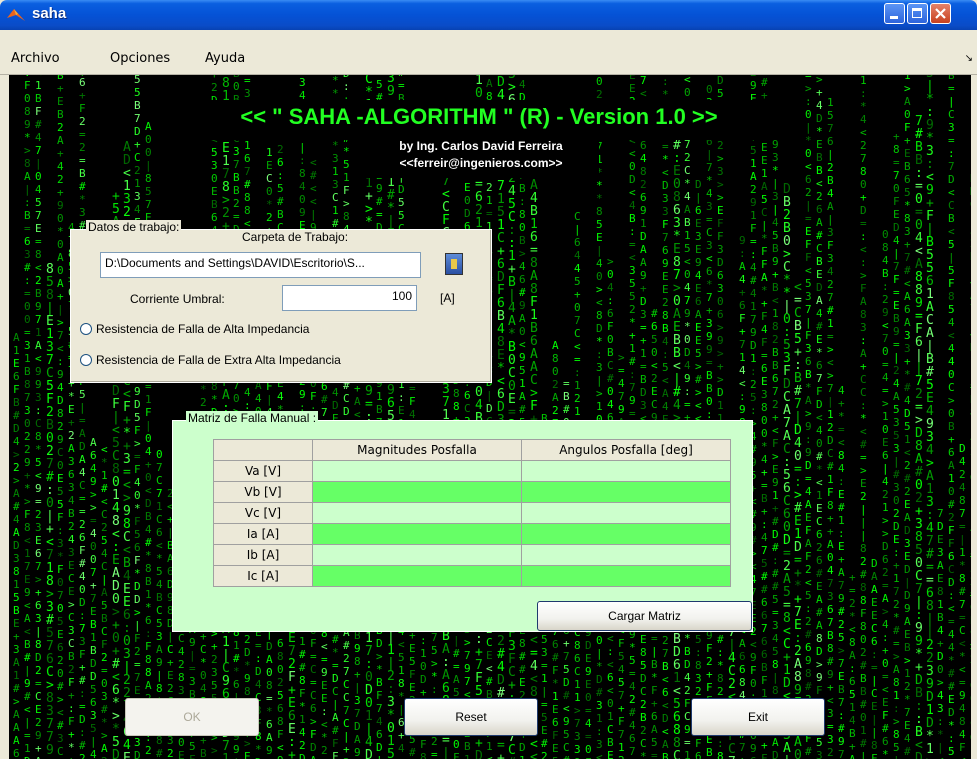  I want to click on reset-button: Reset, so click(471, 717).